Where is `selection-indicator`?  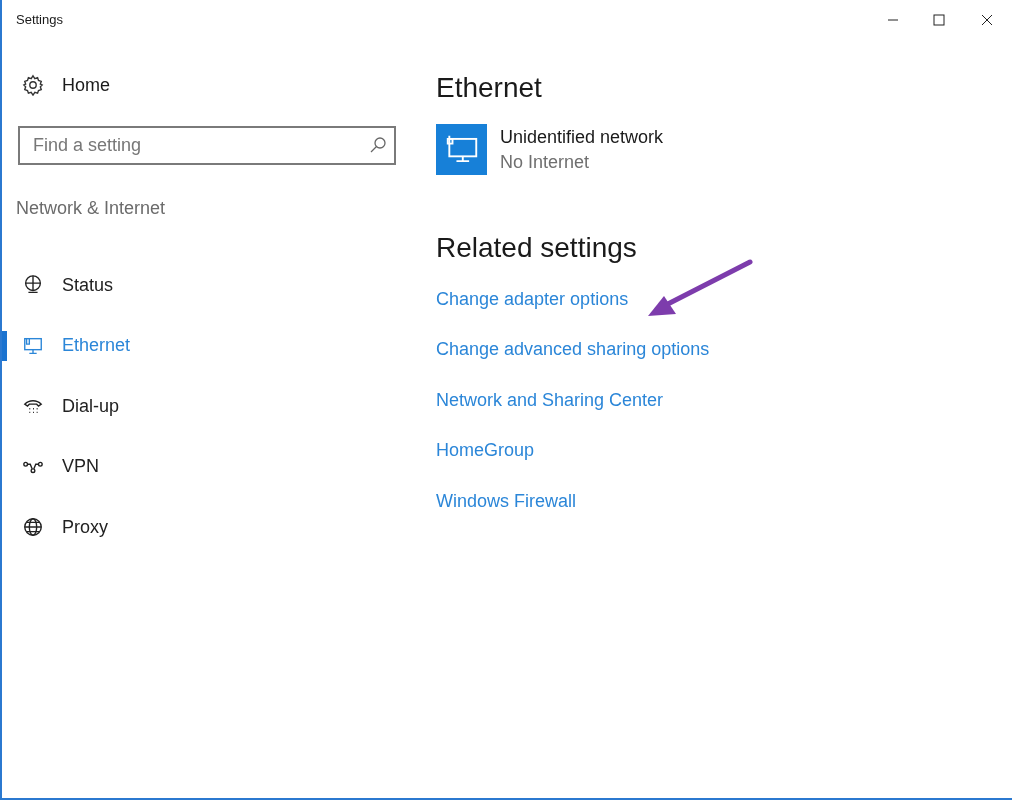 selection-indicator is located at coordinates (4, 345).